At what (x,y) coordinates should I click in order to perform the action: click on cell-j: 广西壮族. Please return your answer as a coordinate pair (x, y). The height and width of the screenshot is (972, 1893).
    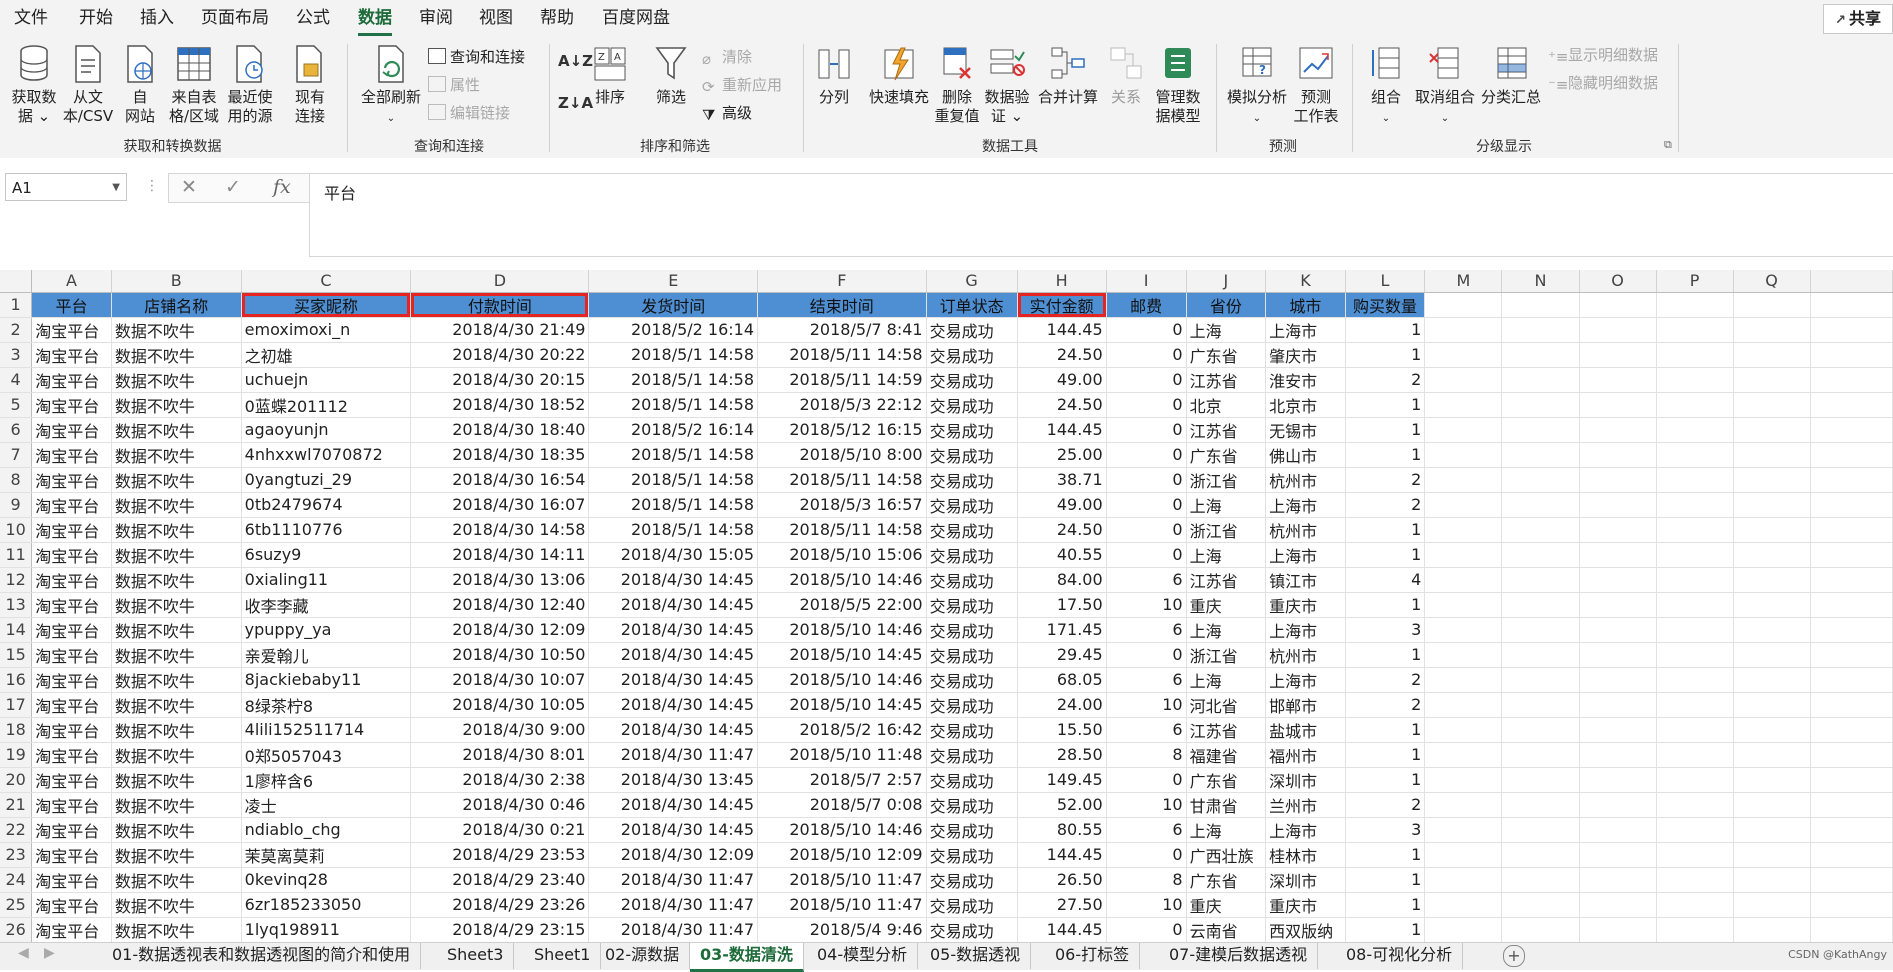
    Looking at the image, I should click on (1226, 855).